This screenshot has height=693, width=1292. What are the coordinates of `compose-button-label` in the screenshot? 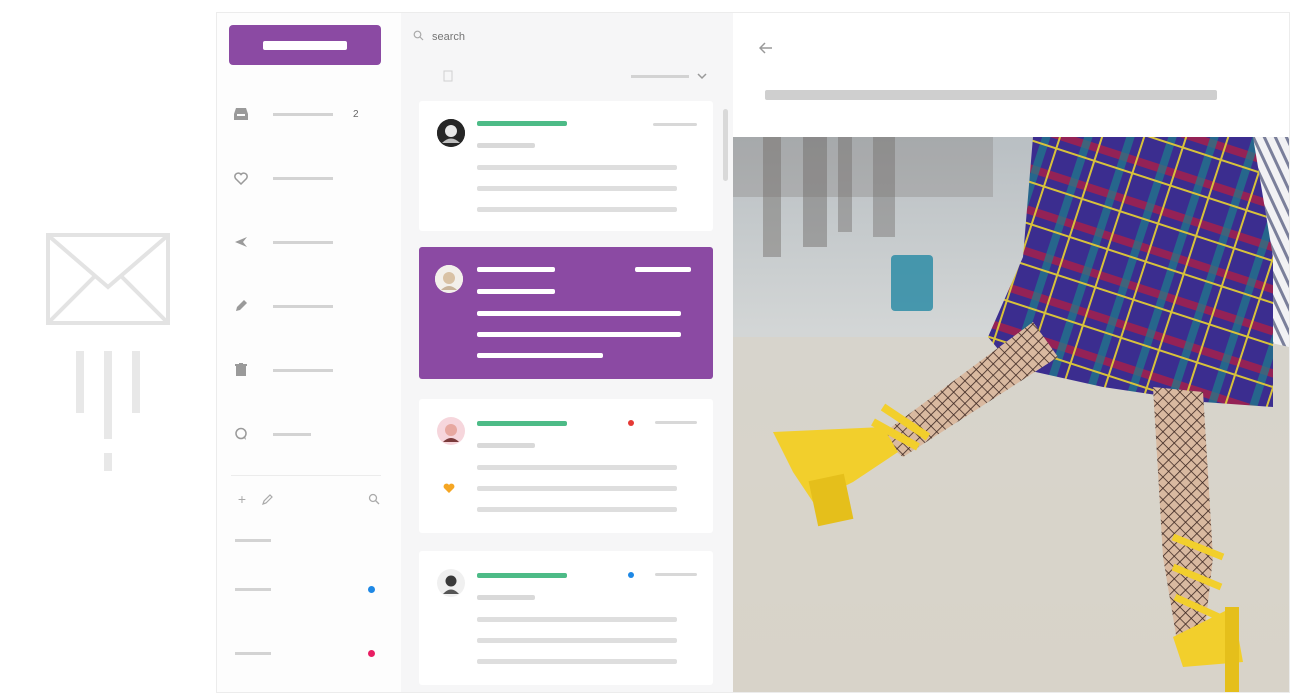 It's located at (305, 45).